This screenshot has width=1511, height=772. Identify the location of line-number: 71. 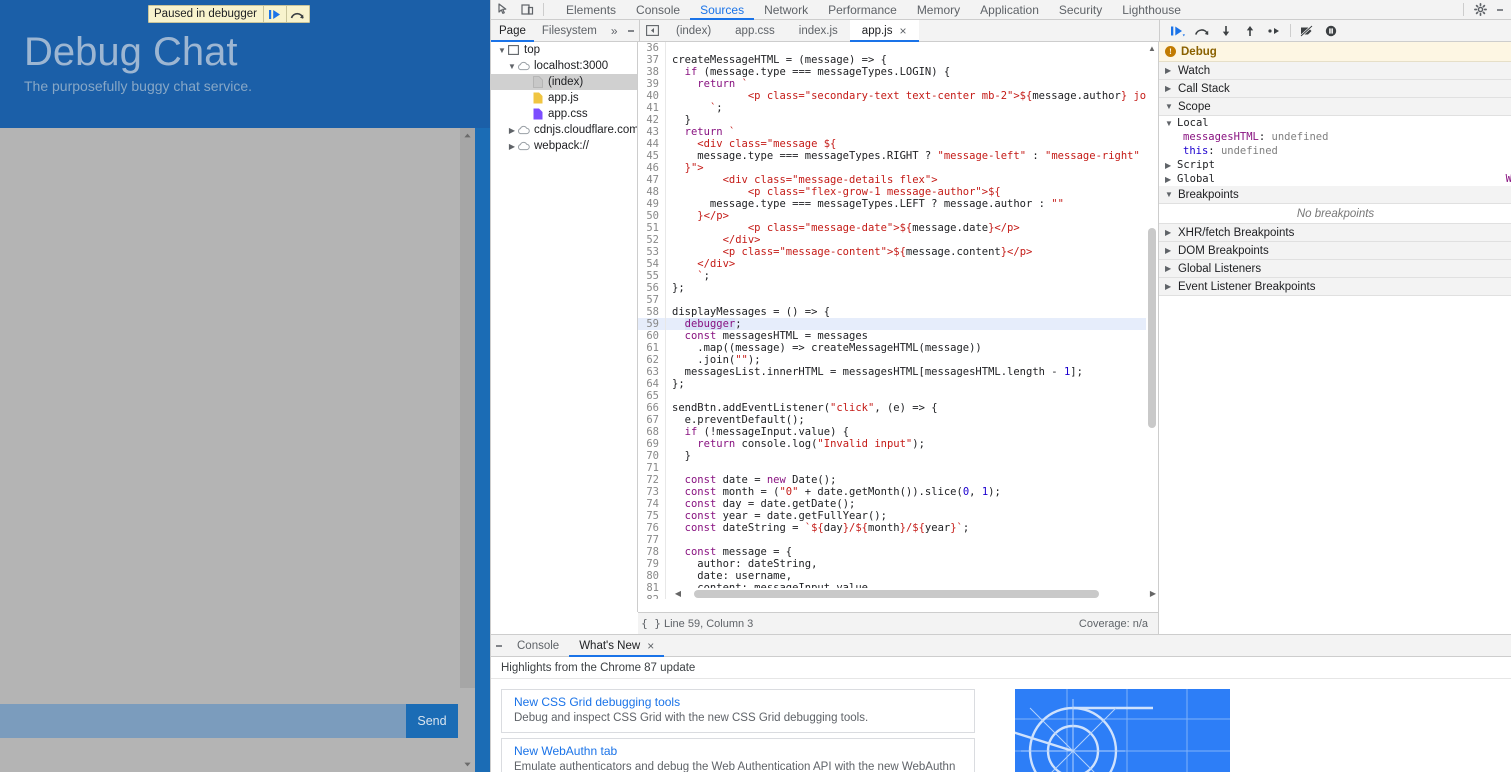
(652, 468).